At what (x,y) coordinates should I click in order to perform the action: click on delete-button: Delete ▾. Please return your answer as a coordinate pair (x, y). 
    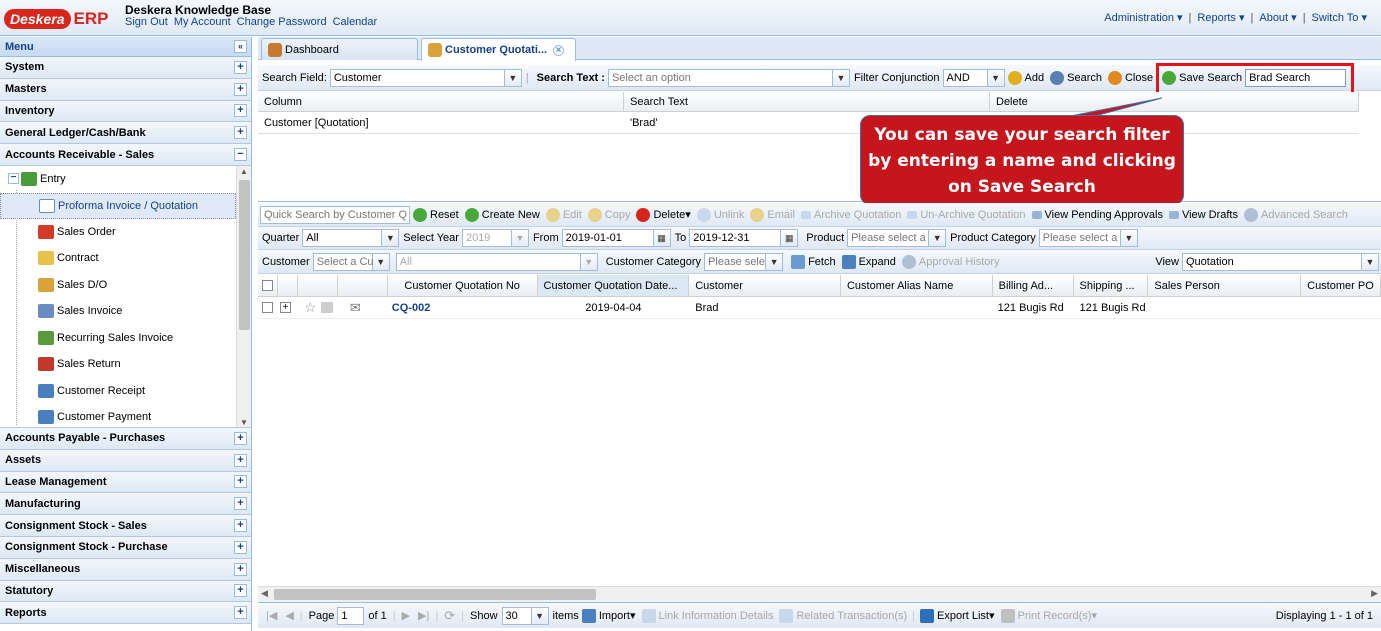
    Looking at the image, I should click on (663, 214).